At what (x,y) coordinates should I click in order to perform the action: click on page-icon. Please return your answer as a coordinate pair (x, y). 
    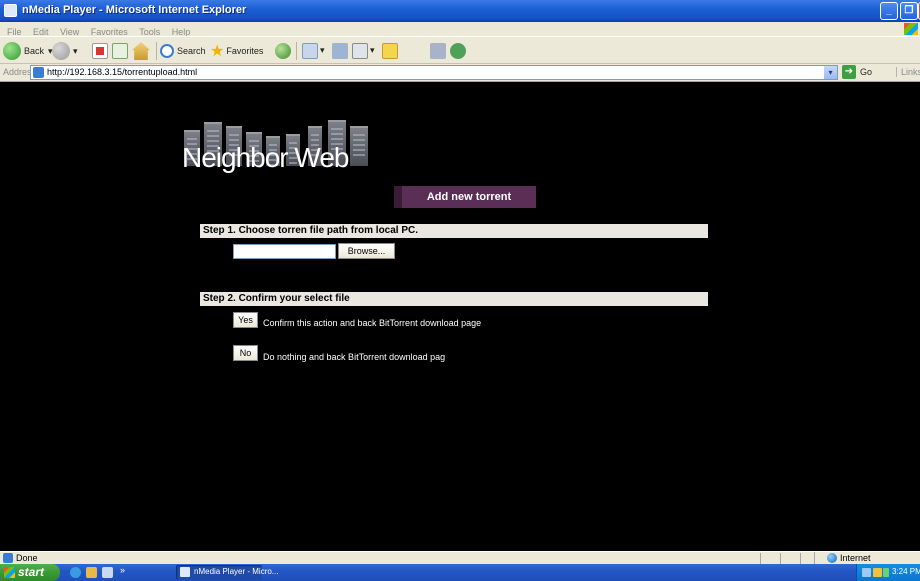
    Looking at the image, I should click on (38, 72).